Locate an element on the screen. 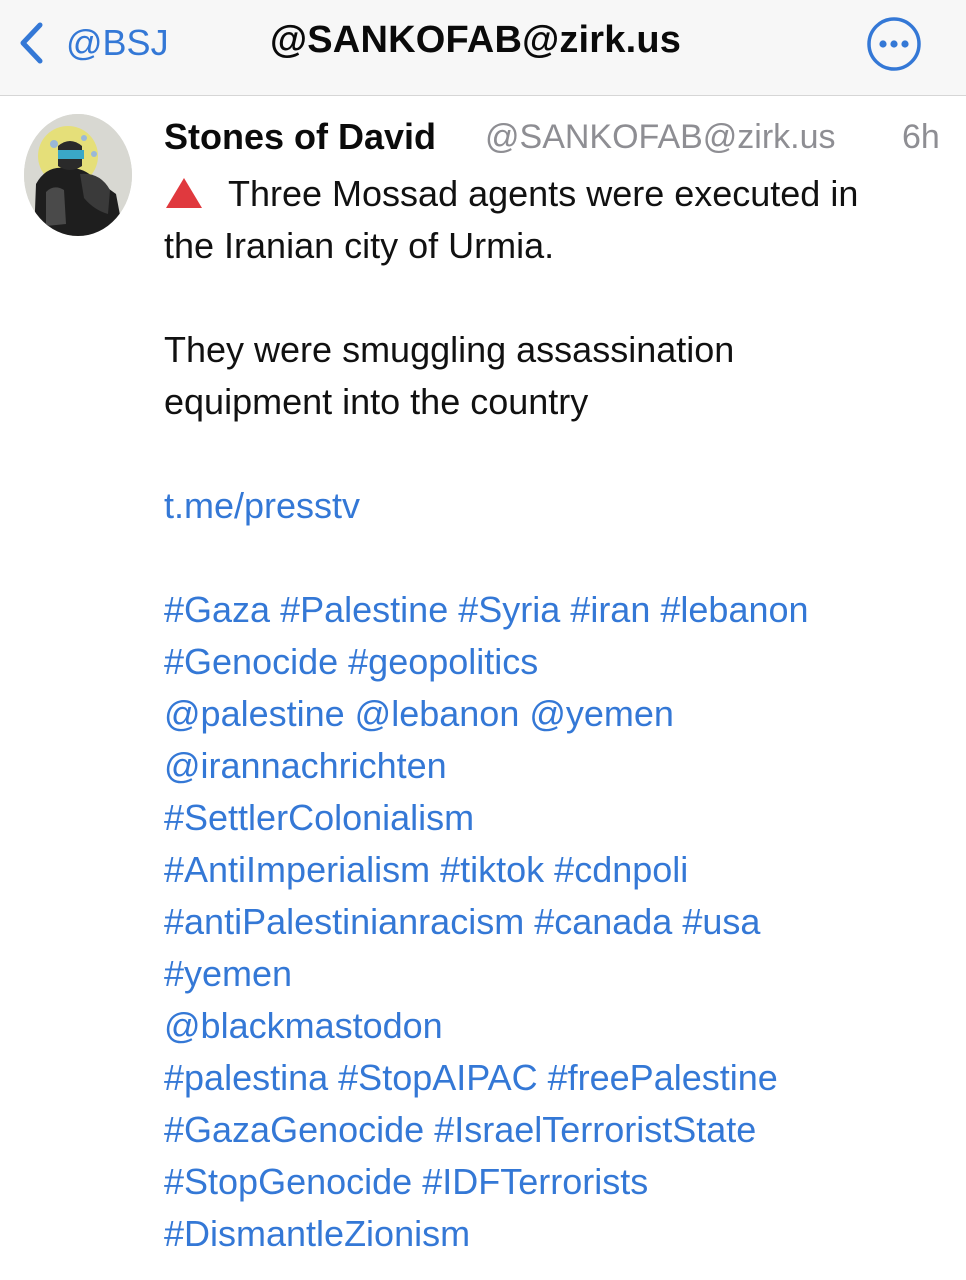 The width and height of the screenshot is (966, 1280). hashtag-line: @irannachrichten is located at coordinates (305, 766).